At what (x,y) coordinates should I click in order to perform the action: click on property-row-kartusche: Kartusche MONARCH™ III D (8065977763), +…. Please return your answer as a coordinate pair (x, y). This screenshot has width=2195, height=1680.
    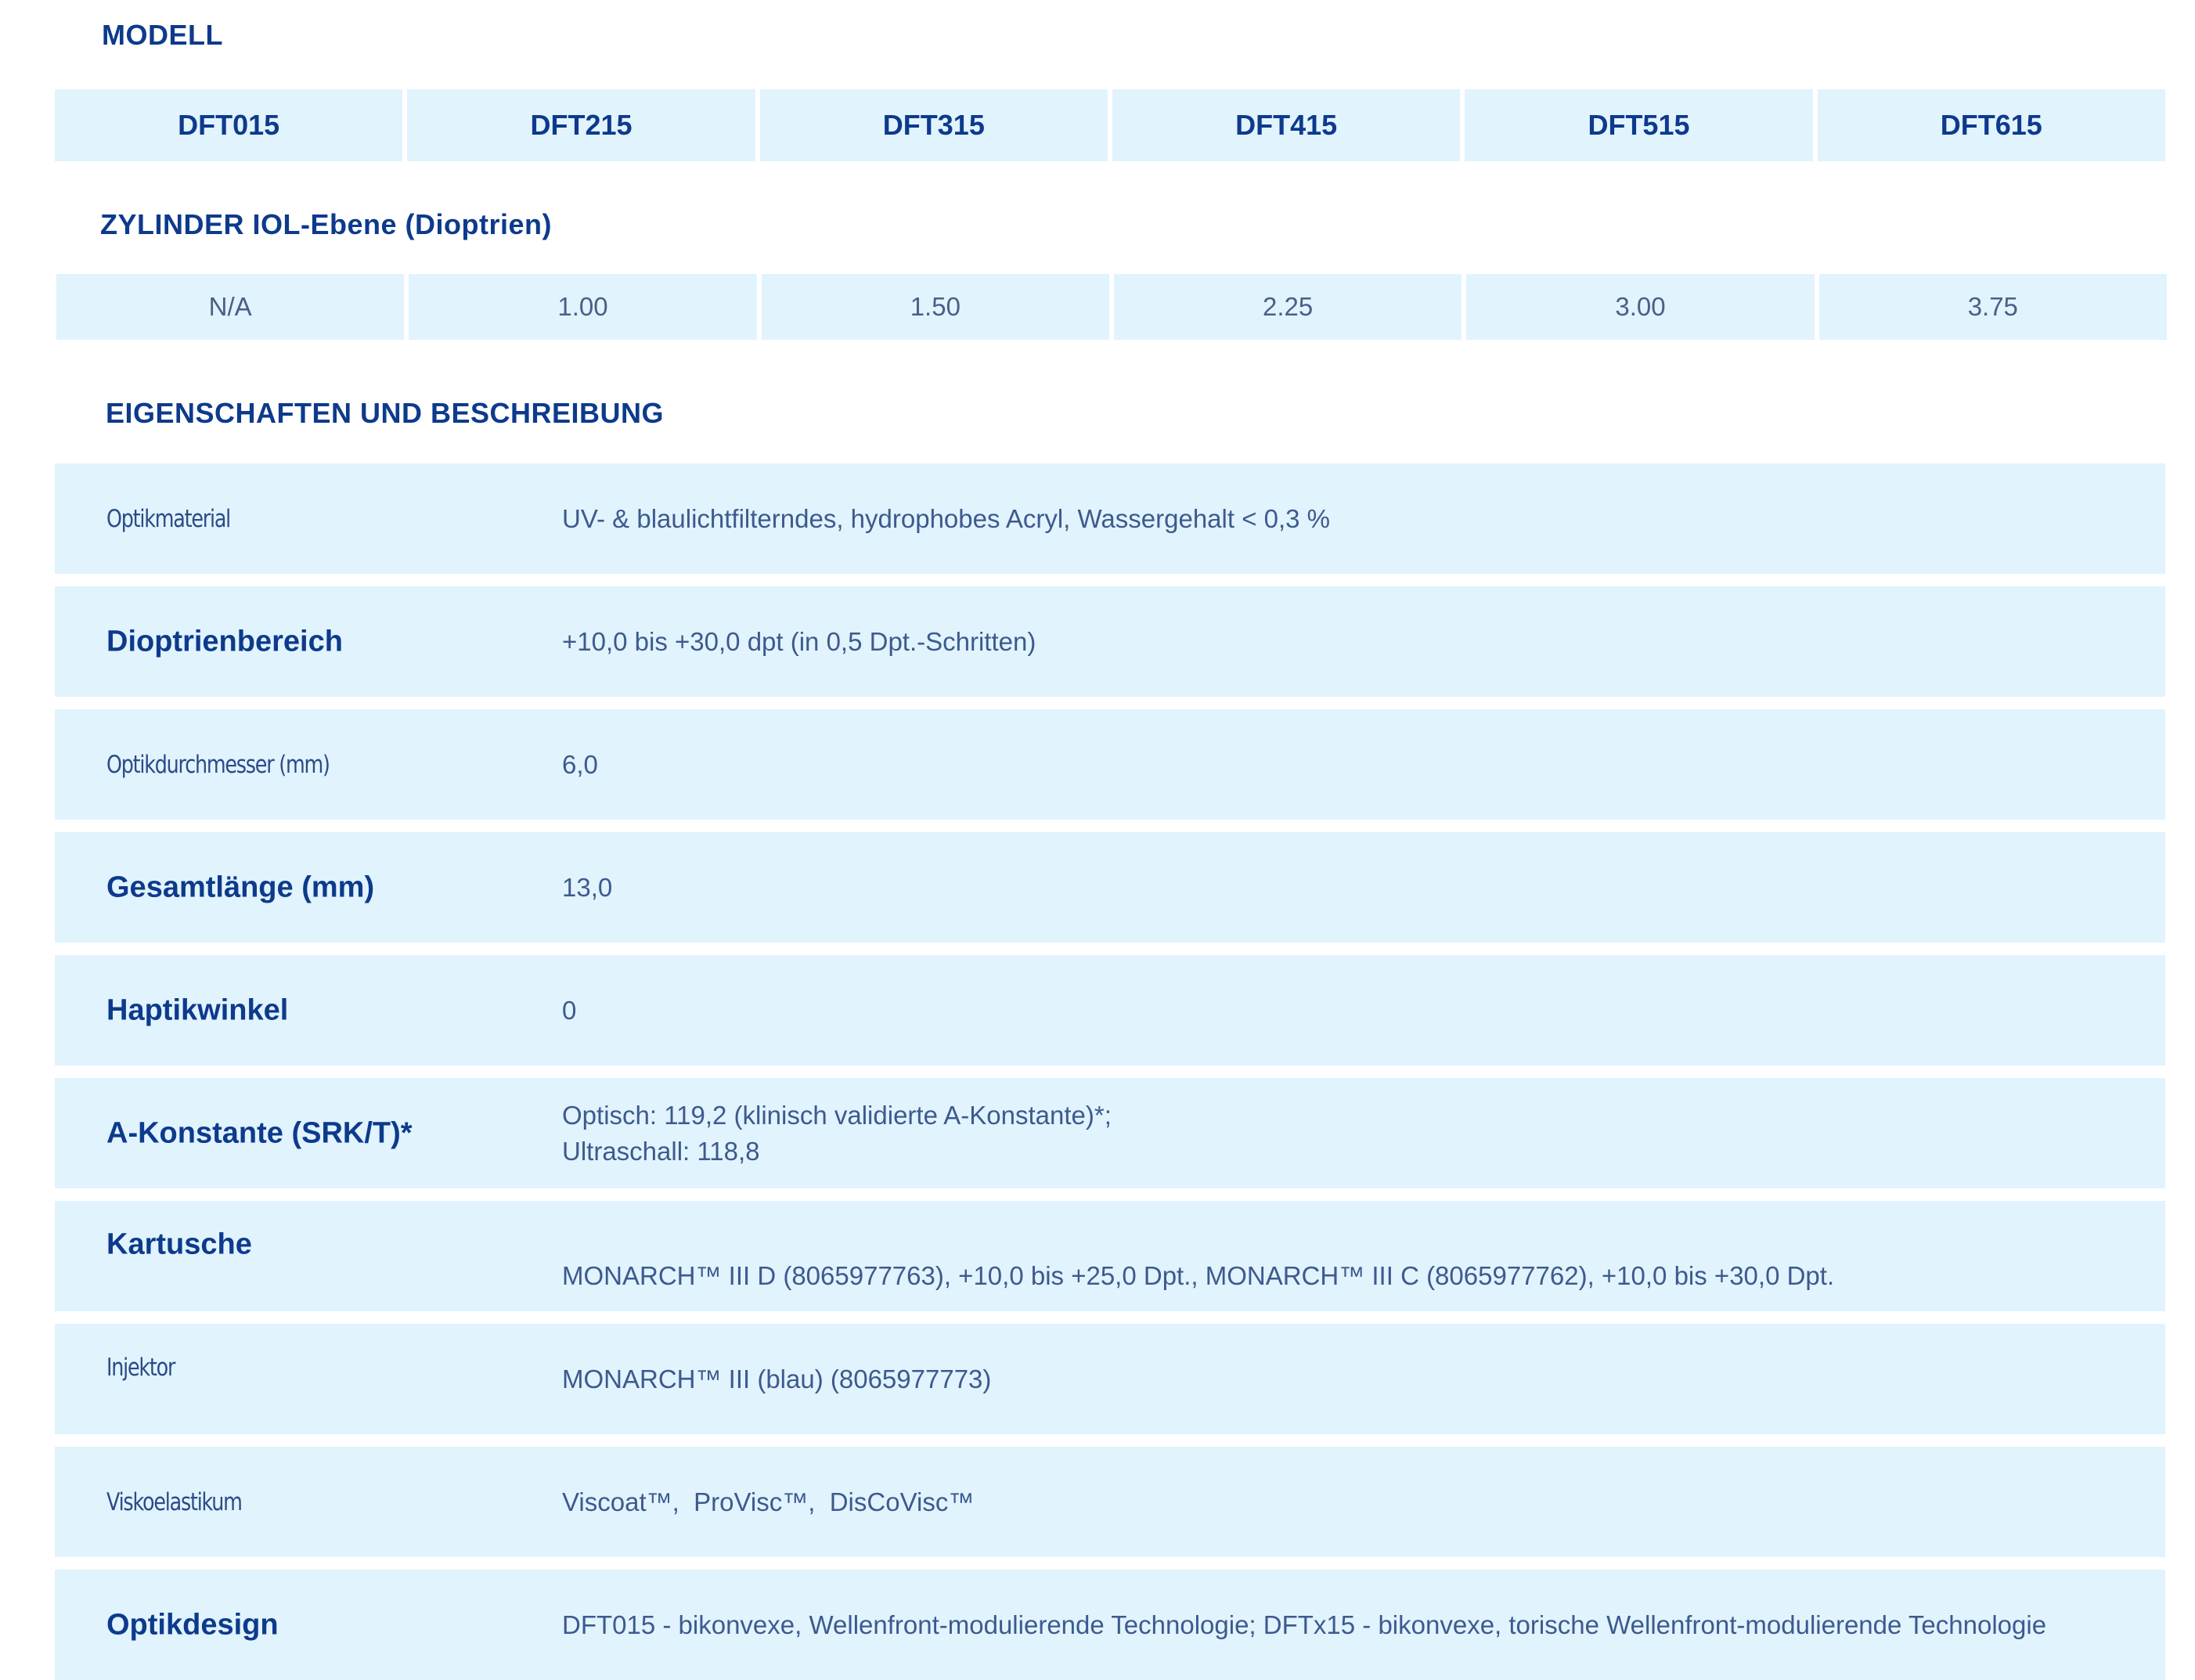
    Looking at the image, I should click on (1110, 1256).